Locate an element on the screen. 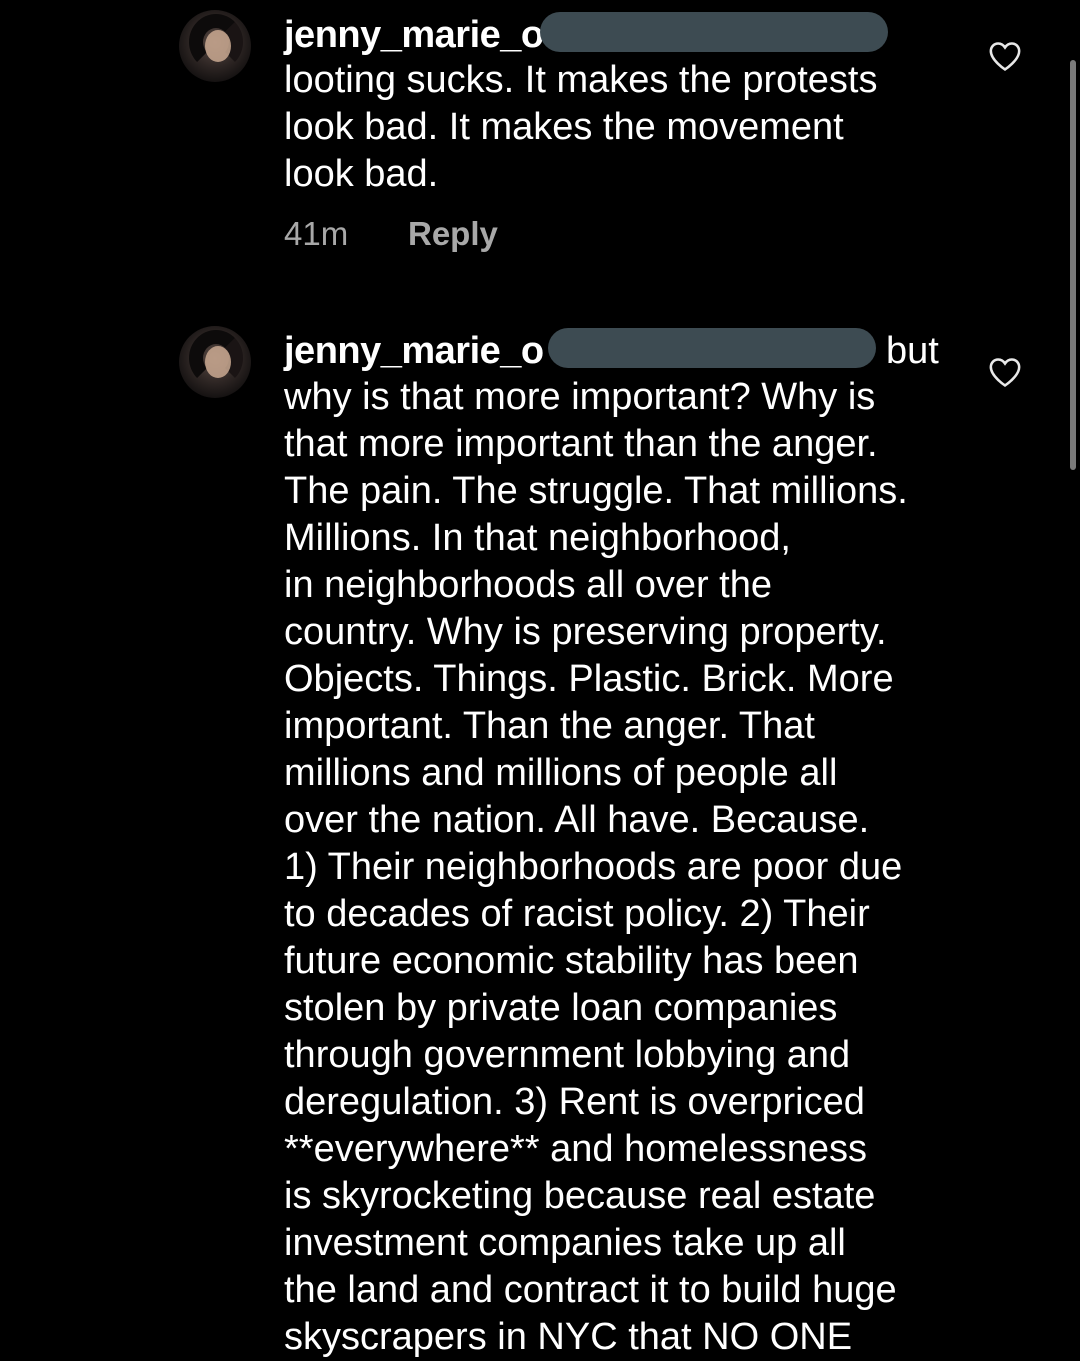  header-suffix: but is located at coordinates (912, 351).